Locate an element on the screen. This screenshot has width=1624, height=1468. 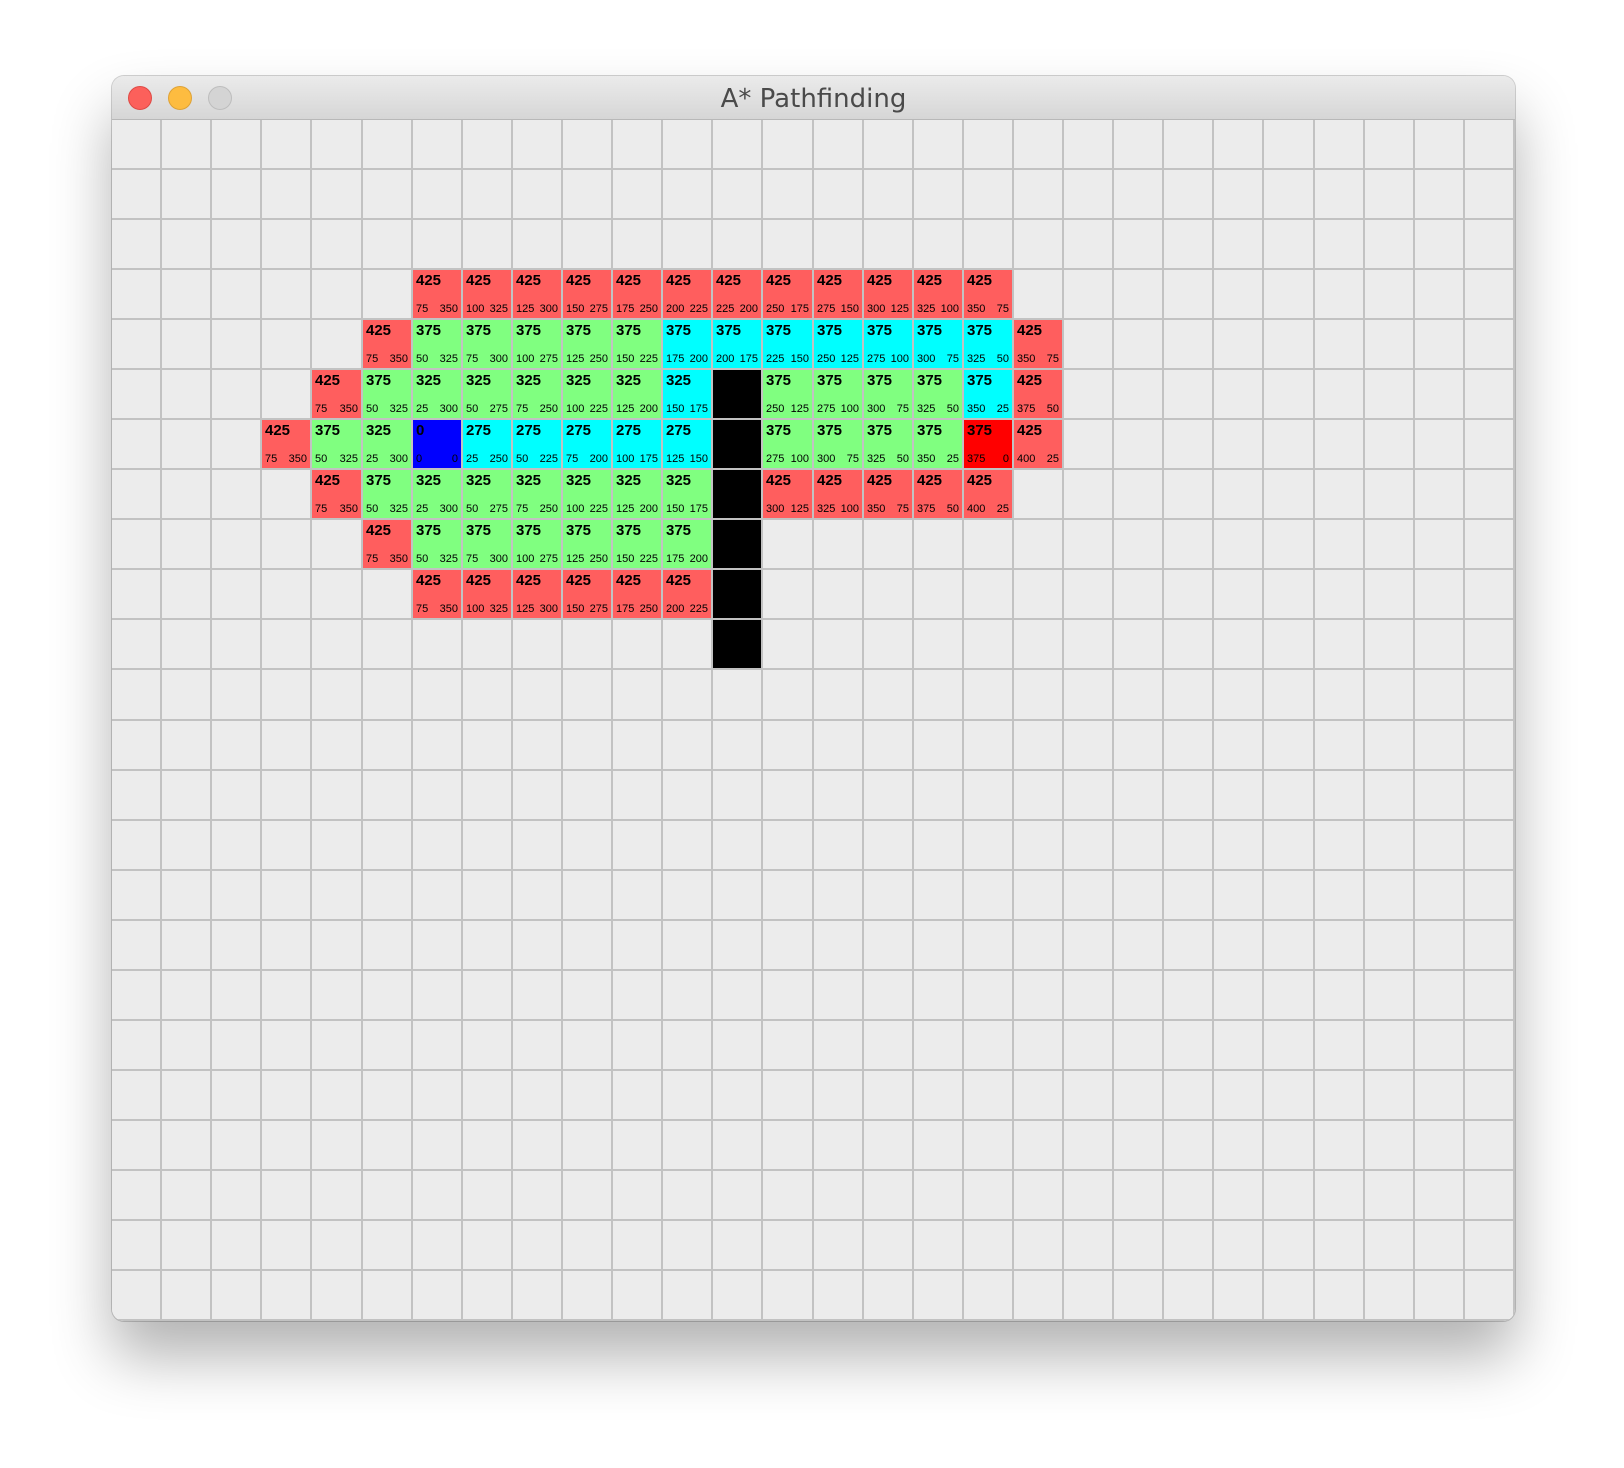
grid-cell-open: 425 325 100 is located at coordinates (839, 495).